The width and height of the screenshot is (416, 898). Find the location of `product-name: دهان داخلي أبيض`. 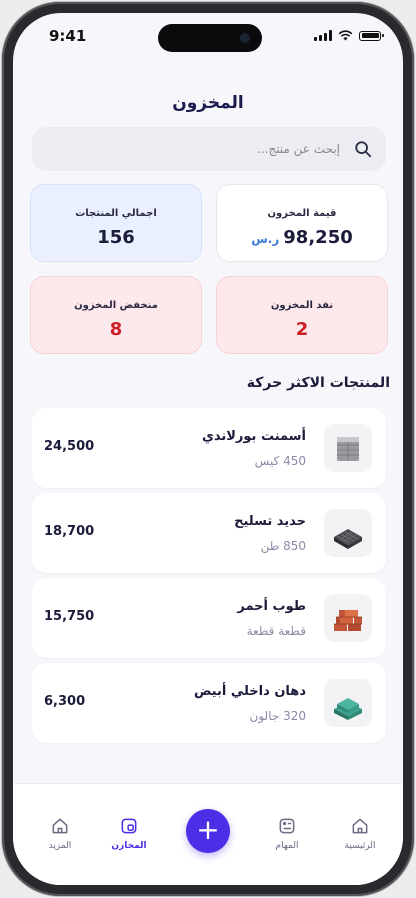

product-name: دهان داخلي أبيض is located at coordinates (249, 691).